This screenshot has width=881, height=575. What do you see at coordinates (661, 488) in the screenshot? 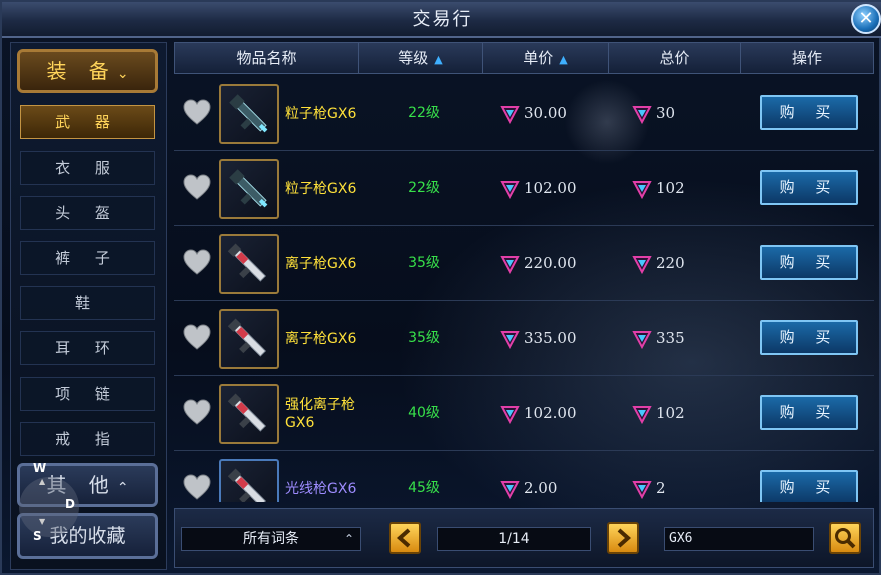
I see `total-price-value: 2` at bounding box center [661, 488].